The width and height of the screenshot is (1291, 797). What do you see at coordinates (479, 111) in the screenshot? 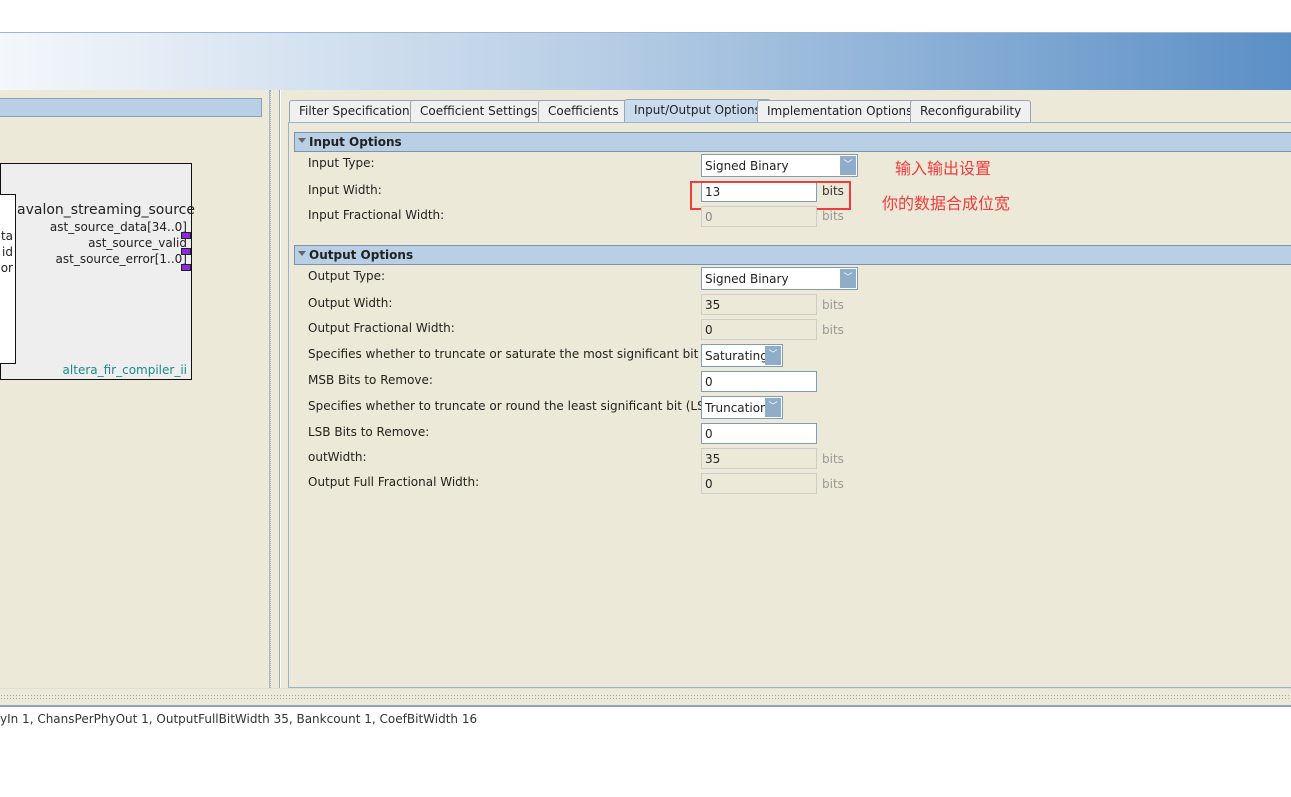
I see `tab-coefficient-settings: Coefficient Settings` at bounding box center [479, 111].